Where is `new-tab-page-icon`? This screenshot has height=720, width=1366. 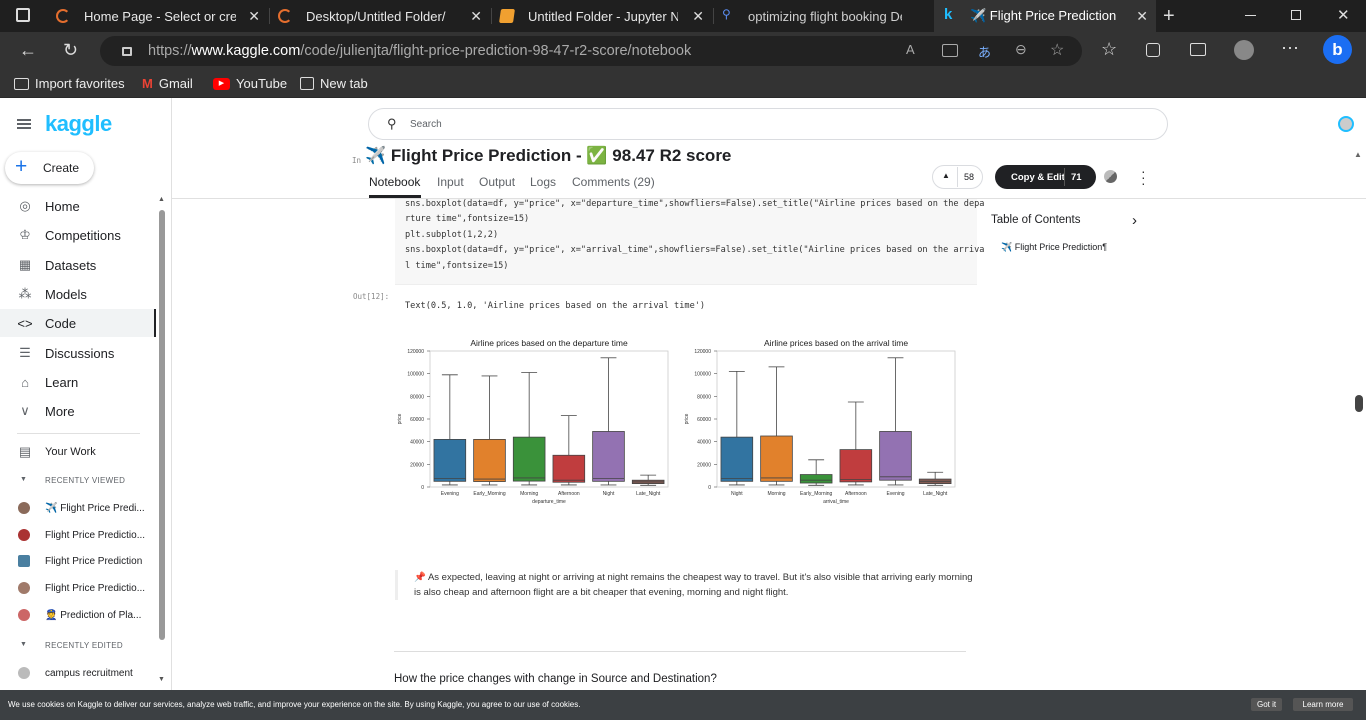
new-tab-page-icon is located at coordinates (307, 83).